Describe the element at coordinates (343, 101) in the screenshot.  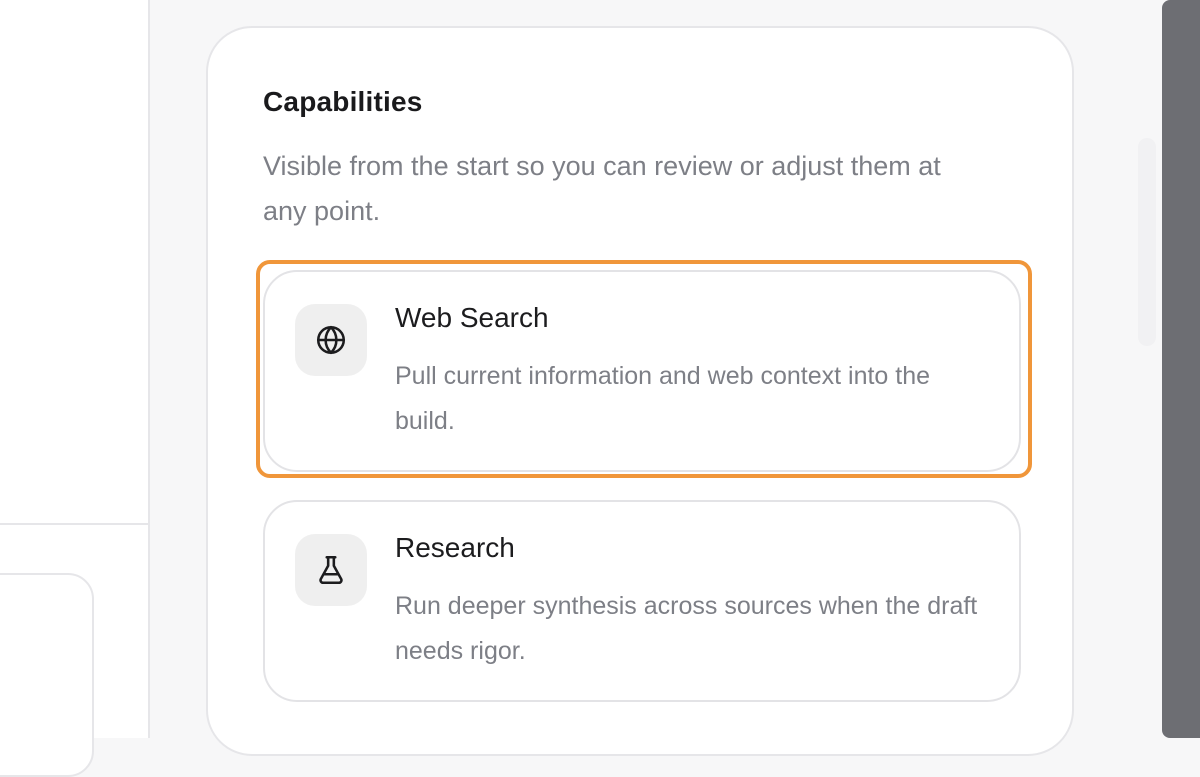
I see `capabilities-title: Capabilities` at that location.